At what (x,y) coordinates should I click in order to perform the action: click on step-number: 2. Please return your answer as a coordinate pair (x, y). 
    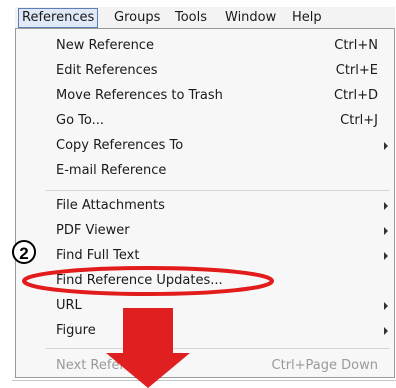
    Looking at the image, I should click on (23, 253).